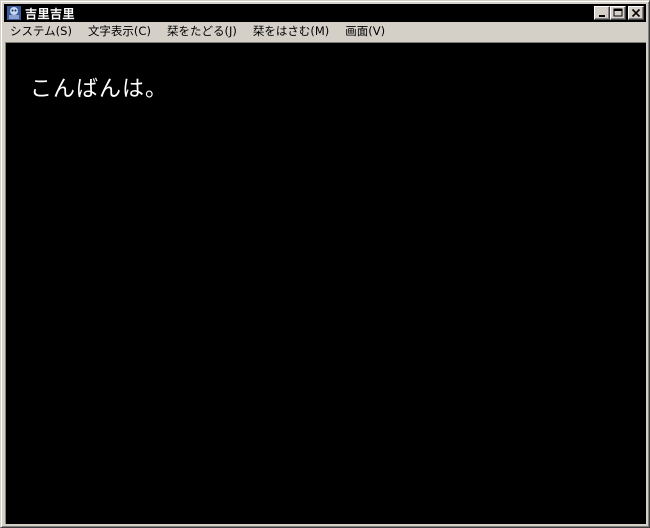 The height and width of the screenshot is (528, 650). I want to click on menu-save-bookmark: 栞をはさむ(M), so click(291, 31).